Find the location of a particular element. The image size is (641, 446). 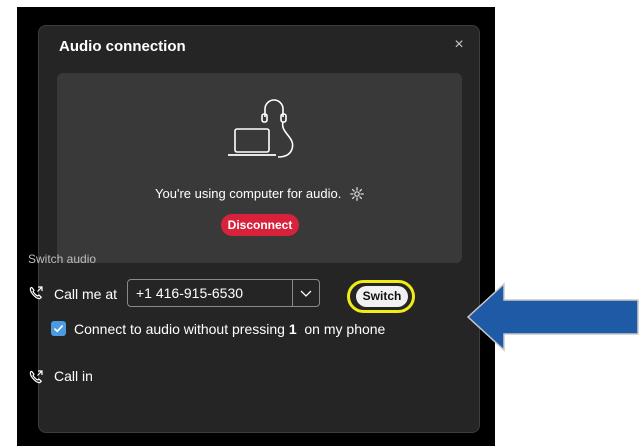

phone-number-input is located at coordinates (210, 293).